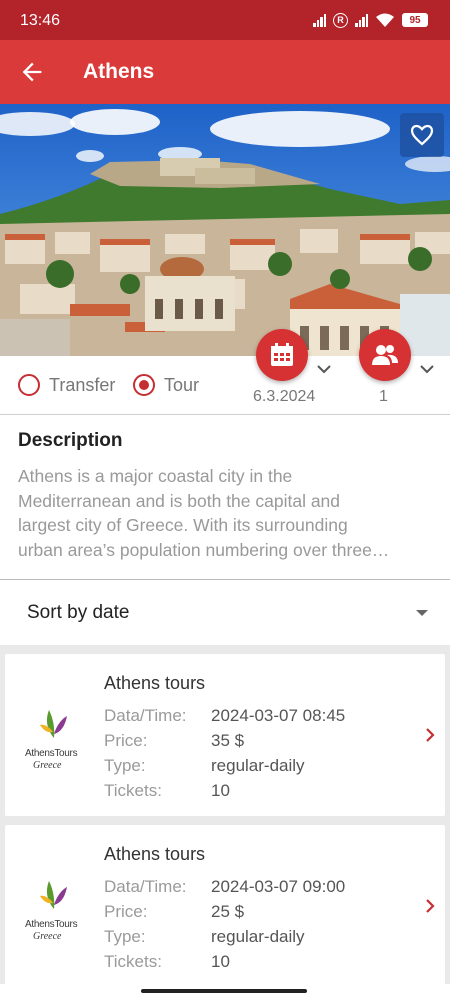  Describe the element at coordinates (40, 20) in the screenshot. I see `status-time: 13:46` at that location.